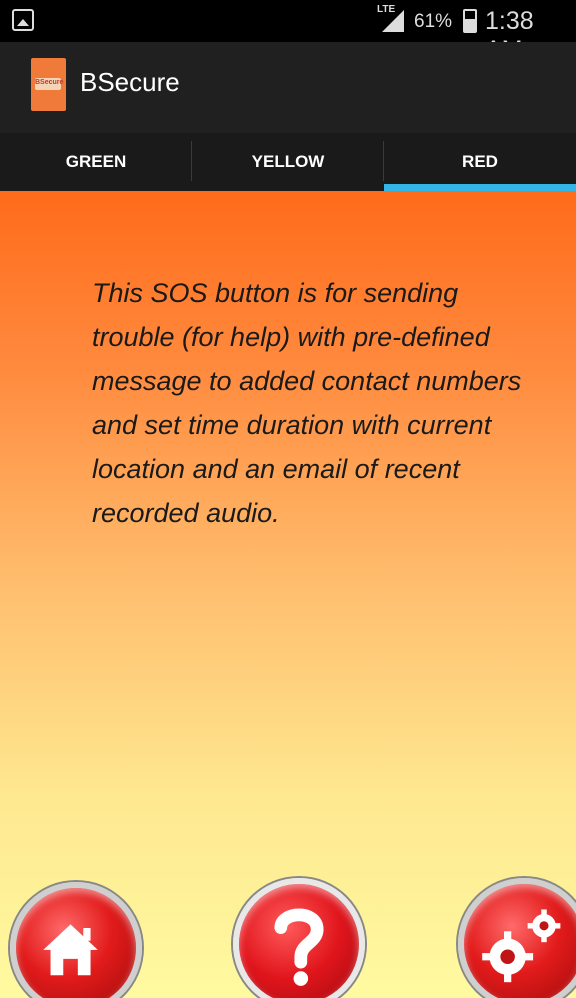 The image size is (576, 998). I want to click on tab-label: GREEN, so click(96, 161).